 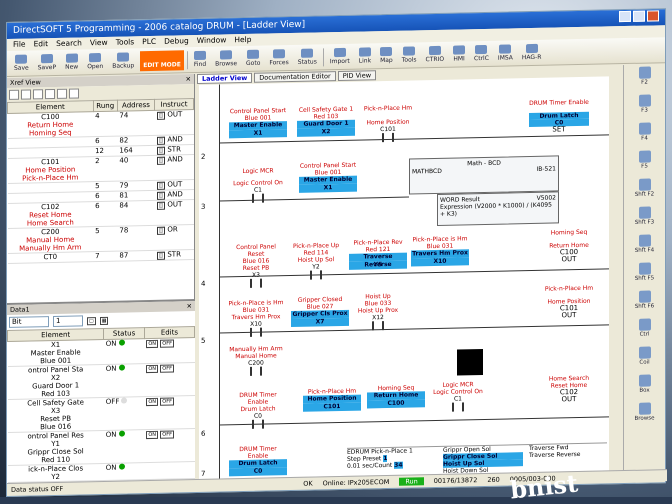 I want to click on save-plc-button: SaveP, so click(x=47, y=62).